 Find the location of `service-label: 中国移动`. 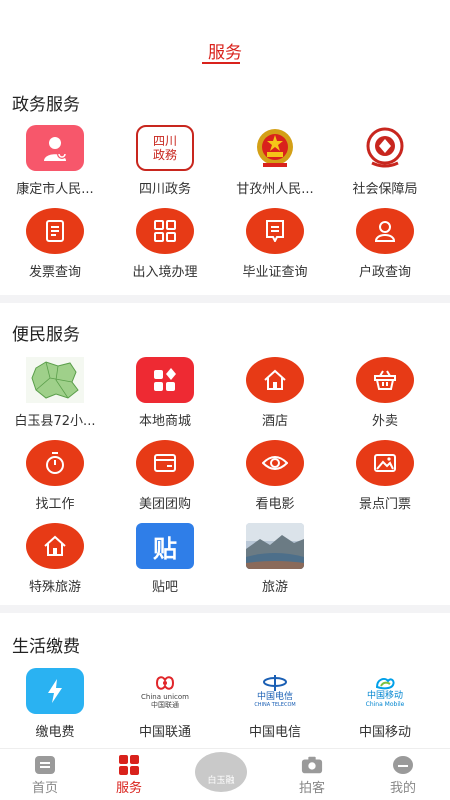

service-label: 中国移动 is located at coordinates (384, 732).